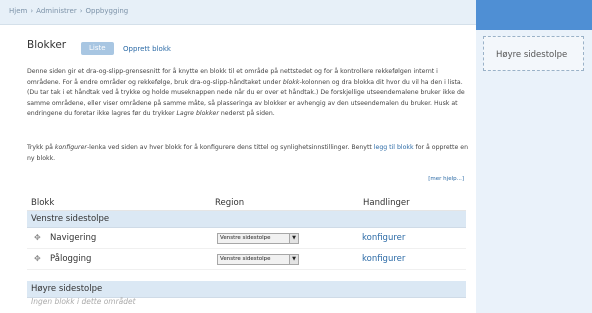 The width and height of the screenshot is (592, 313). Describe the element at coordinates (197, 113) in the screenshot. I see `help-emphasis: Lagre blokker` at that location.